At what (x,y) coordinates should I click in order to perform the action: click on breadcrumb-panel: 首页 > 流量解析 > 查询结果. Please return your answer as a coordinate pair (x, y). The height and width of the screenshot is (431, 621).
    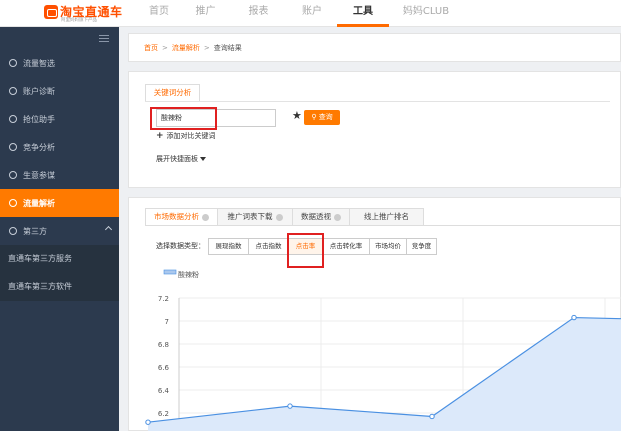
    Looking at the image, I should click on (374, 47).